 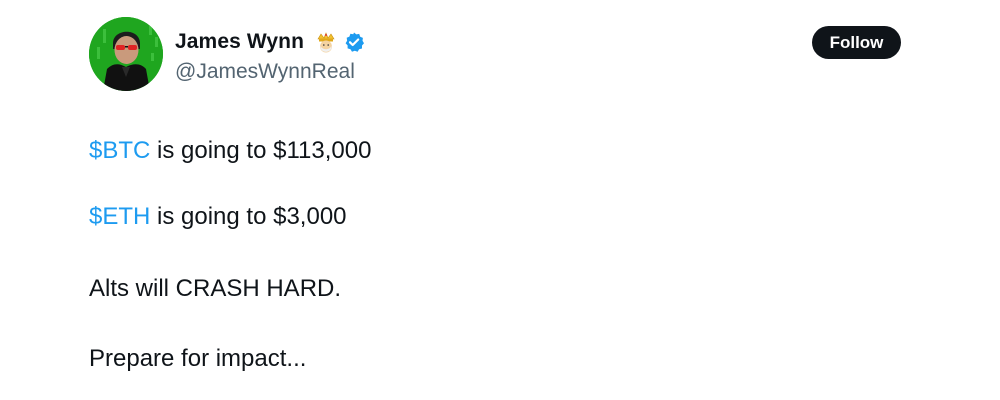 What do you see at coordinates (265, 72) in the screenshot?
I see `author-handle: @JamesWynnReal` at bounding box center [265, 72].